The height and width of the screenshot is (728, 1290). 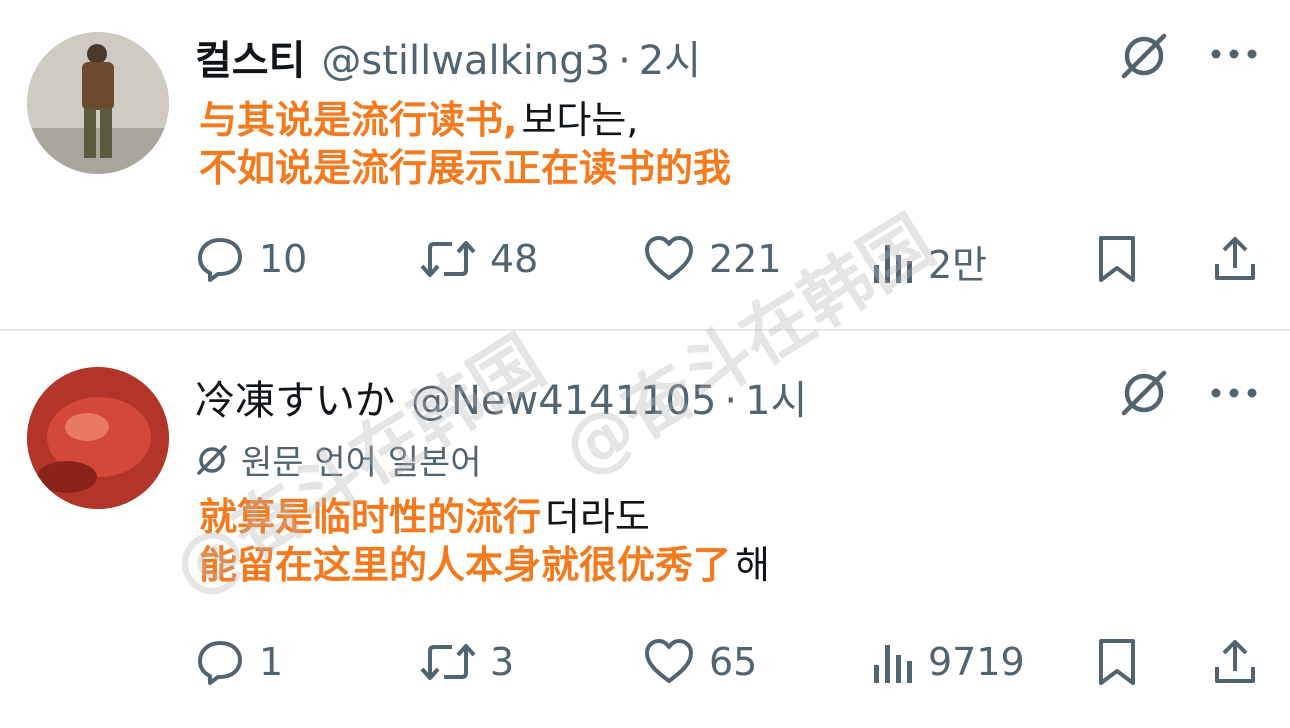 What do you see at coordinates (580, 120) in the screenshot?
I see `body-text-fragment: 보다는,` at bounding box center [580, 120].